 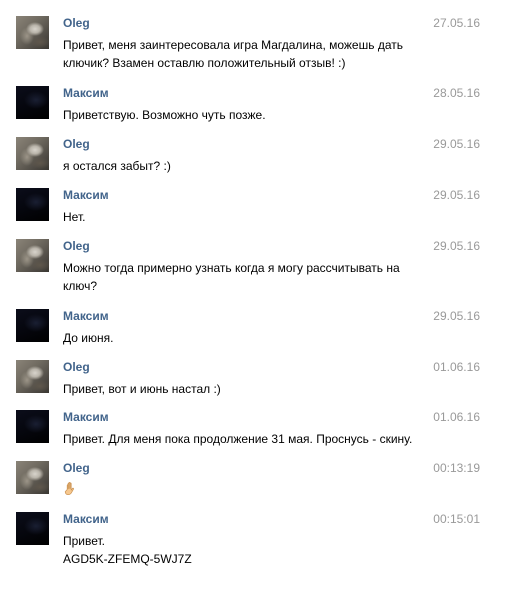 I want to click on message-line: Привет, вот и июнь настал :), so click(x=142, y=389).